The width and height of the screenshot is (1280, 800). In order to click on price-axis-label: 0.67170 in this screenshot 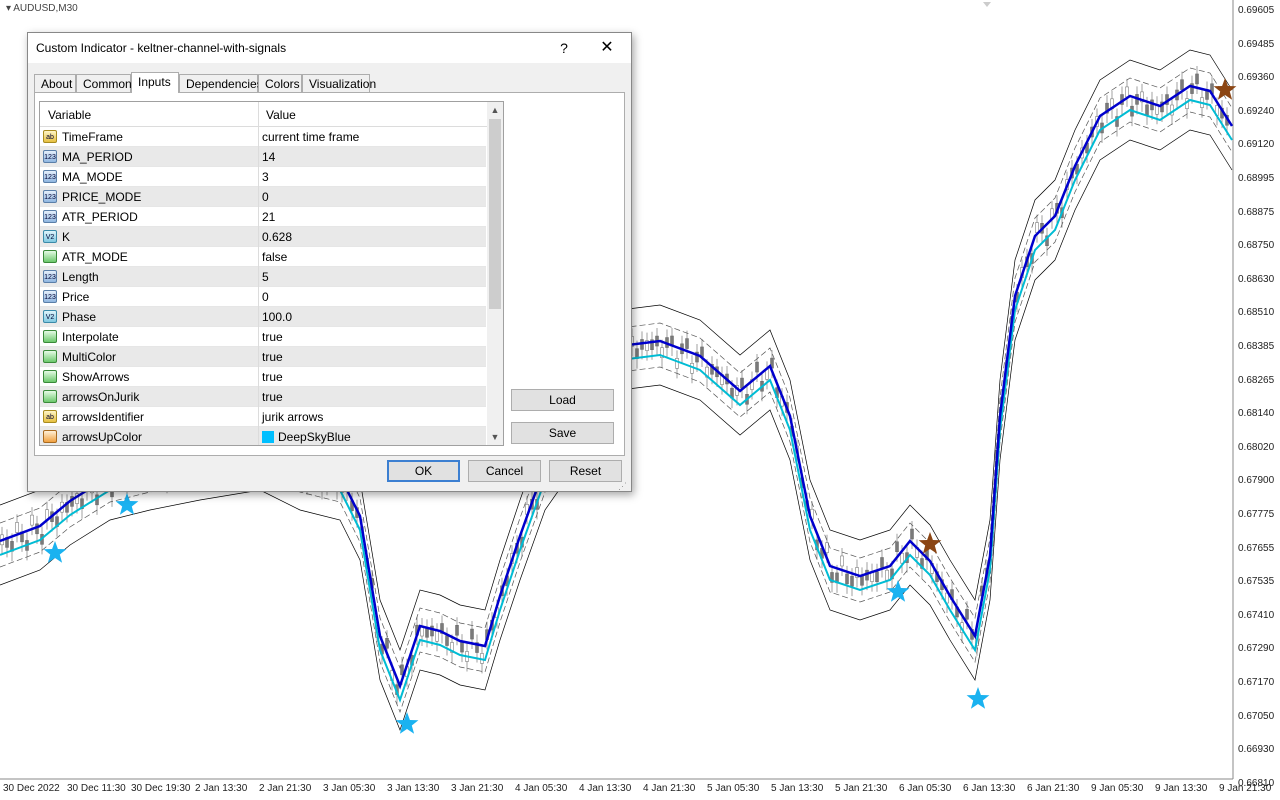, I will do `click(1256, 682)`.